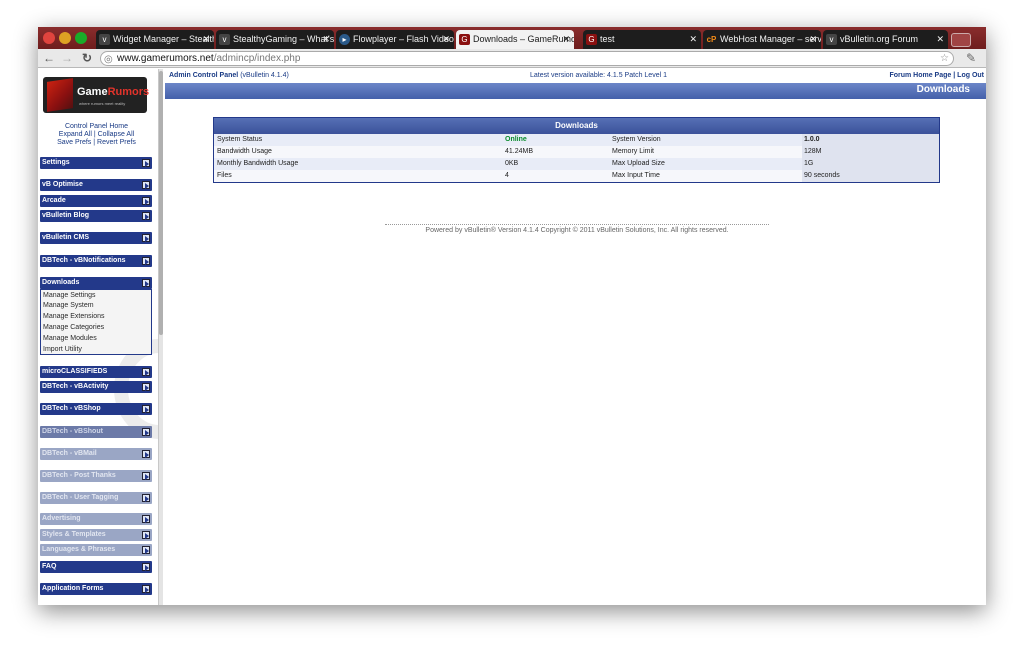 Image resolution: width=1024 pixels, height=657 pixels. Describe the element at coordinates (74, 142) in the screenshot. I see `save-prefs-link: Save Prefs` at that location.